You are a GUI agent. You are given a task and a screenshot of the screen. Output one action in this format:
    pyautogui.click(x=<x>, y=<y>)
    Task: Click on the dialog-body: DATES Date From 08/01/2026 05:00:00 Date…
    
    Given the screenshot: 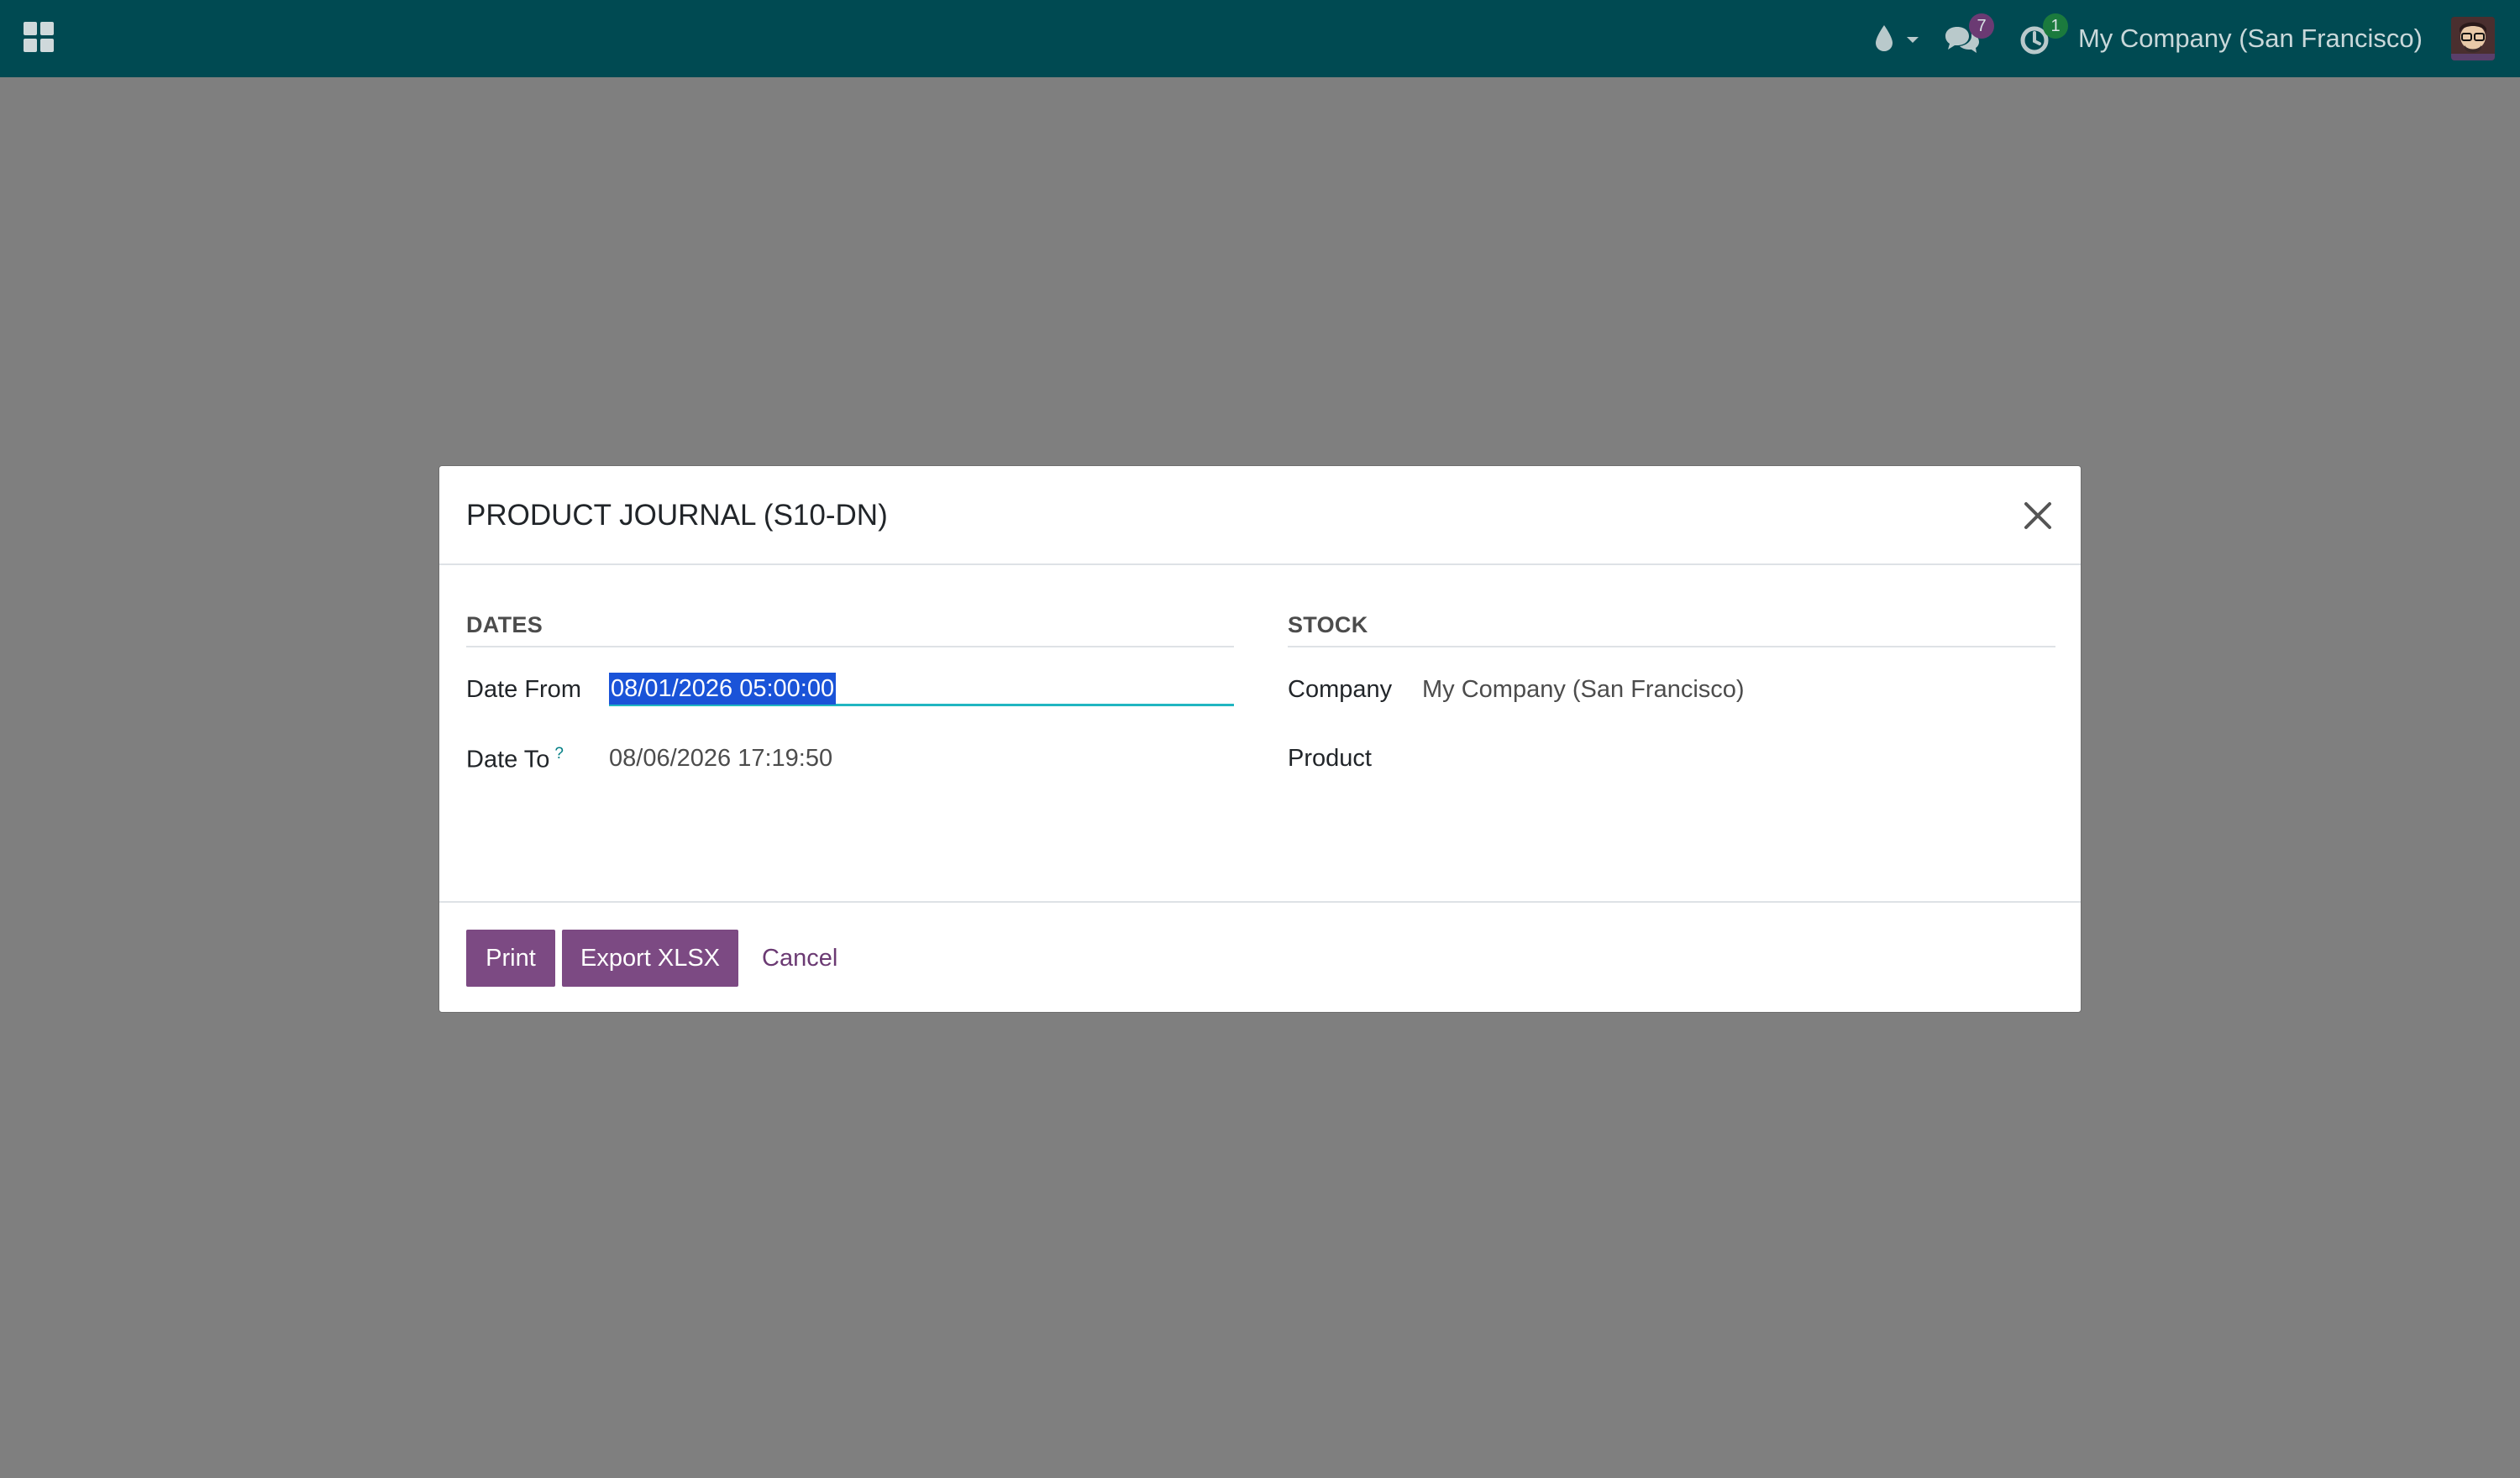 What is the action you would take?
    pyautogui.click(x=1260, y=733)
    